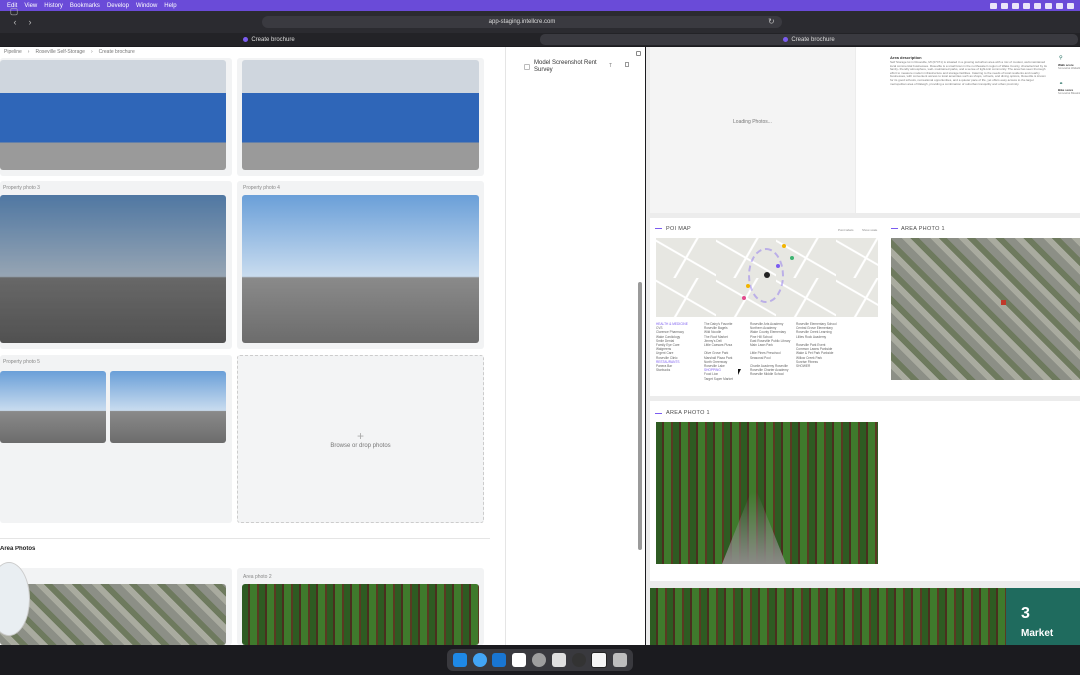 This screenshot has height=675, width=1080. Describe the element at coordinates (811, 336) in the screenshot. I see `poi-item: Lillies Rock Academy` at that location.